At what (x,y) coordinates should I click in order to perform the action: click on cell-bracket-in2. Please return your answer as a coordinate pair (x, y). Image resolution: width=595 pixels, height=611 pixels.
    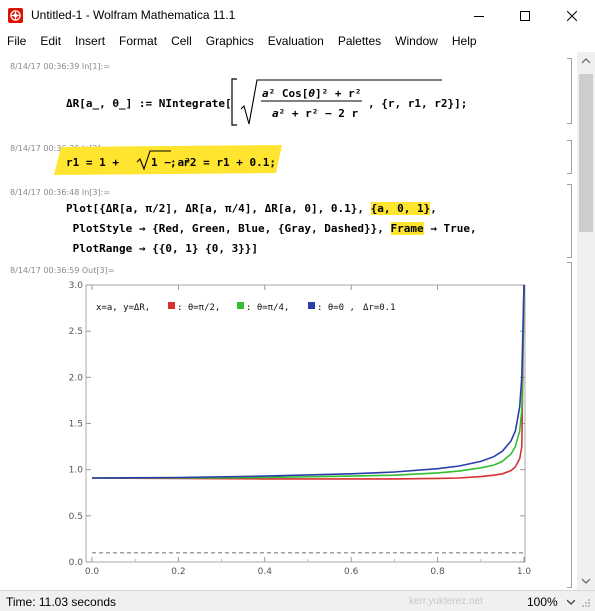
    Looking at the image, I should click on (569, 157).